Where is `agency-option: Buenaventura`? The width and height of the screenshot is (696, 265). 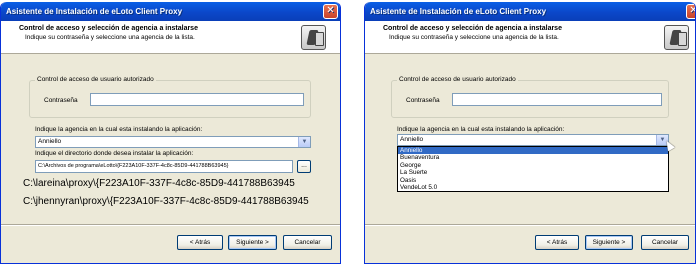 agency-option: Buenaventura is located at coordinates (533, 157).